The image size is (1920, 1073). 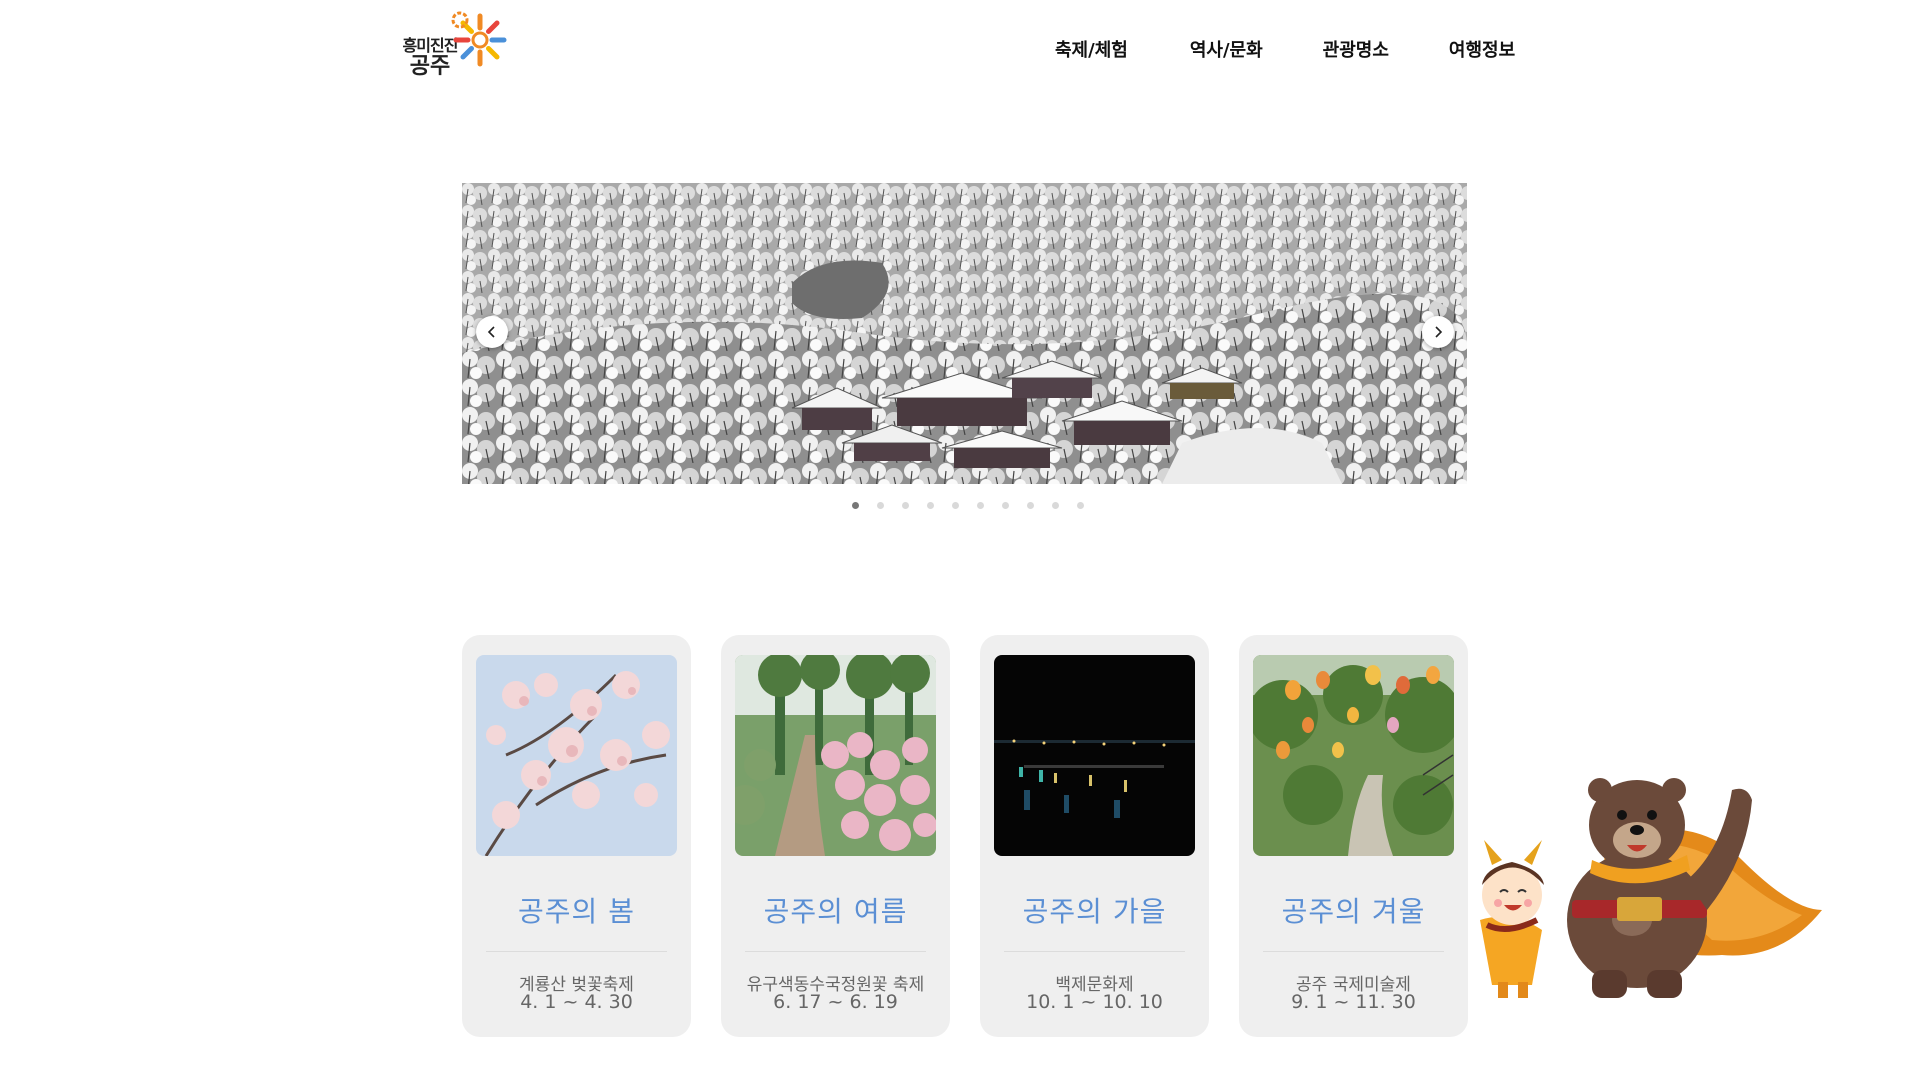 I want to click on season-title: 공주의 가을, so click(x=1094, y=911).